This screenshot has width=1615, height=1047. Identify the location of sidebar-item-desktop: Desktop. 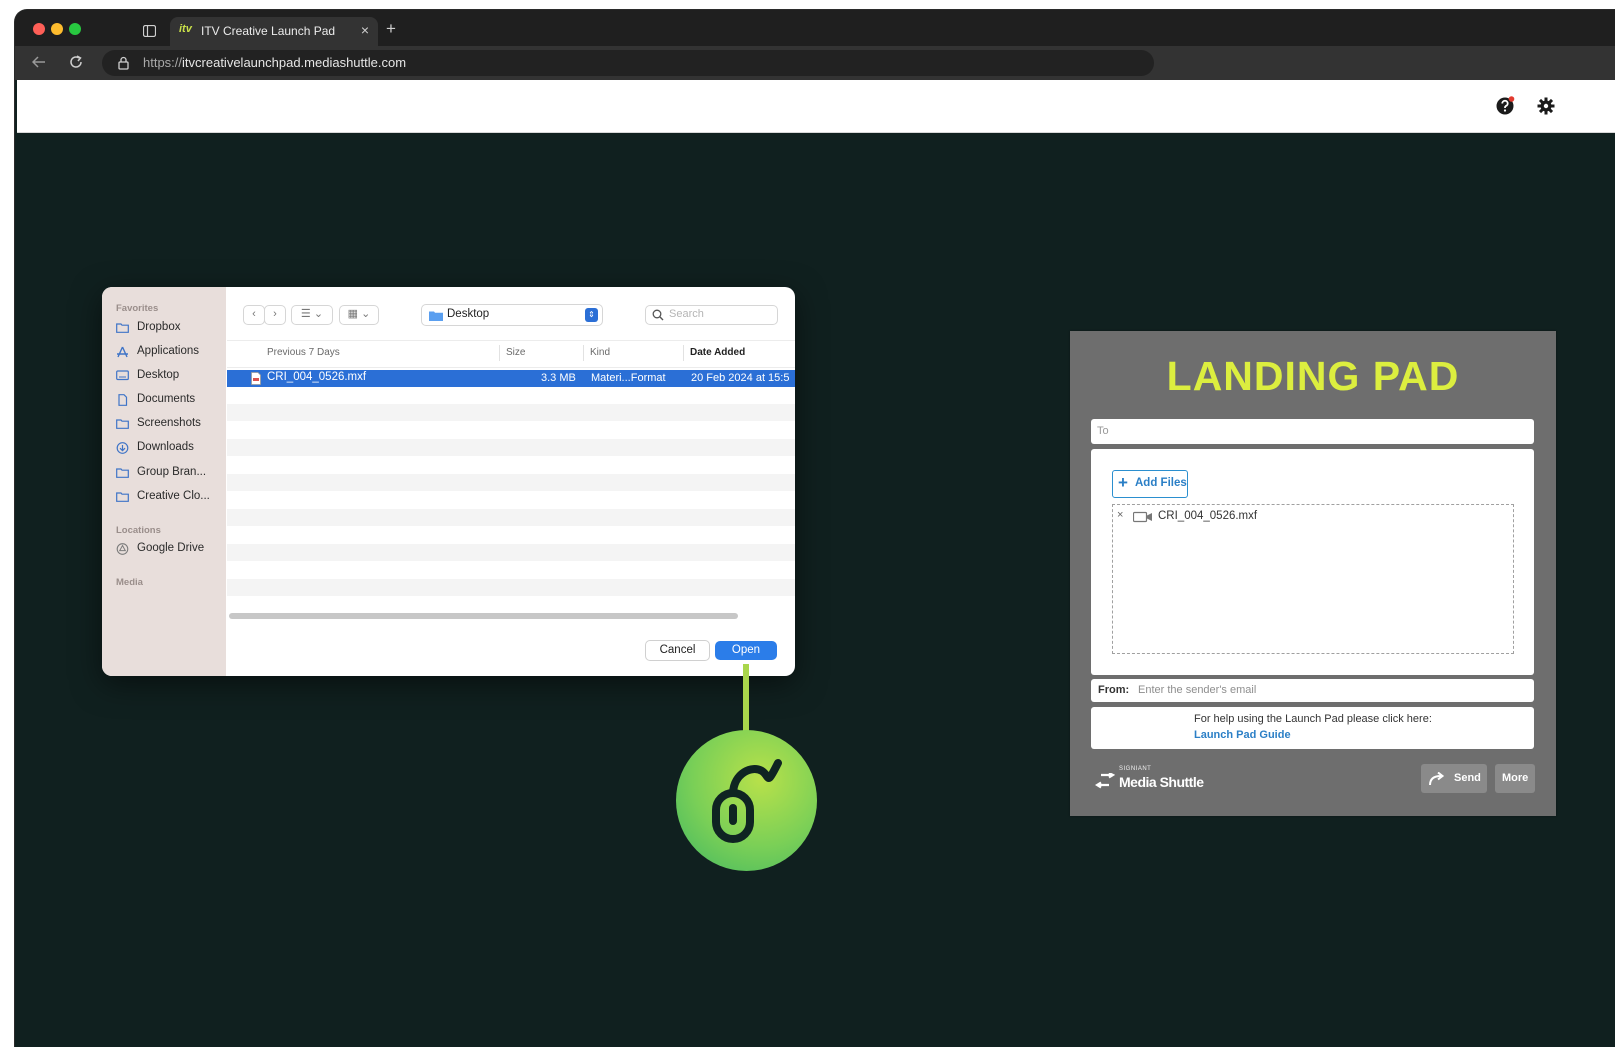
(170, 378).